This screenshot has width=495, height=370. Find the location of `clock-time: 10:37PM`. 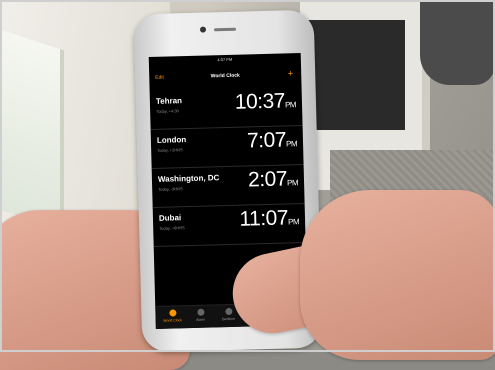

clock-time: 10:37PM is located at coordinates (266, 102).